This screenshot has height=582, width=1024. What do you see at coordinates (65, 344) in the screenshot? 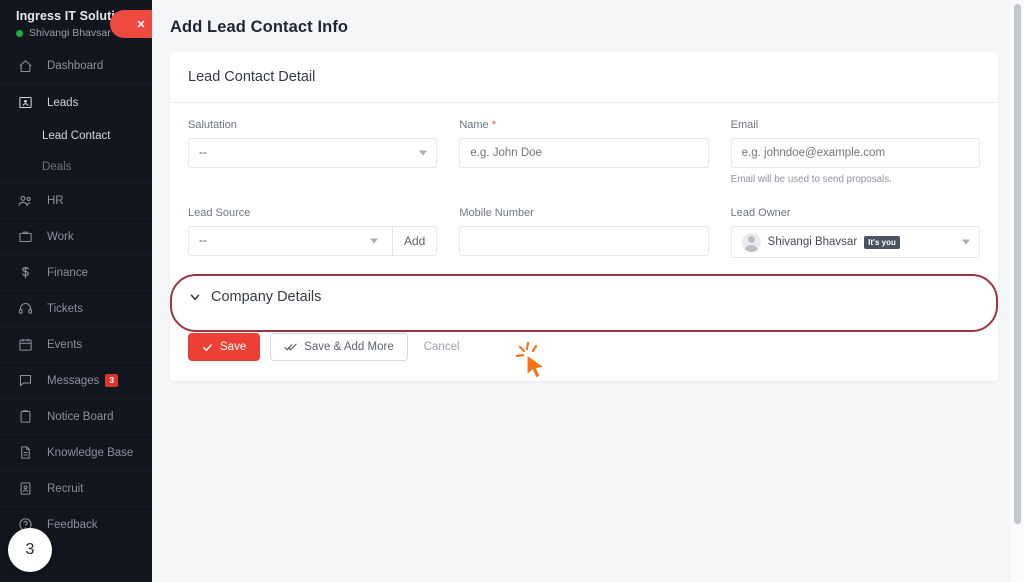
I see `sidebar-item-label: Events` at bounding box center [65, 344].